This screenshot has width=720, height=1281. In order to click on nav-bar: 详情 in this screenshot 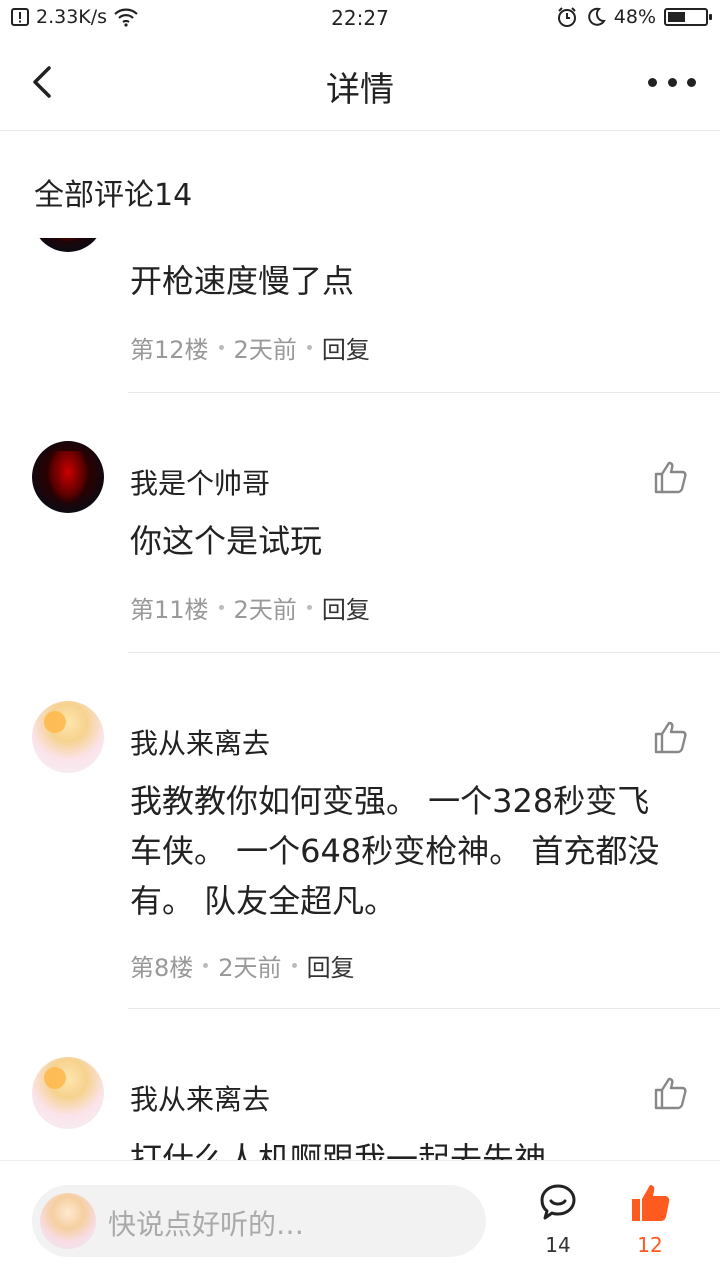, I will do `click(360, 83)`.